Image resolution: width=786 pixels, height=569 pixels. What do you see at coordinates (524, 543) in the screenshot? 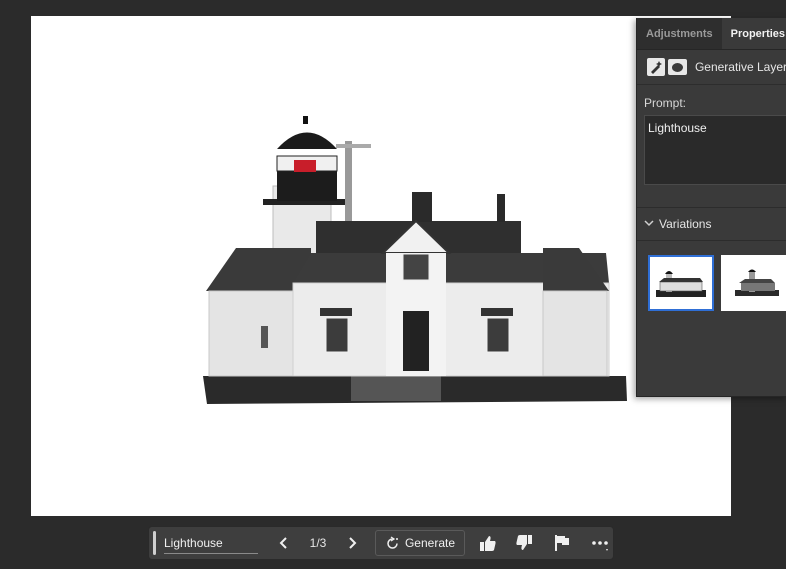
I see `thumbs-down-icon` at bounding box center [524, 543].